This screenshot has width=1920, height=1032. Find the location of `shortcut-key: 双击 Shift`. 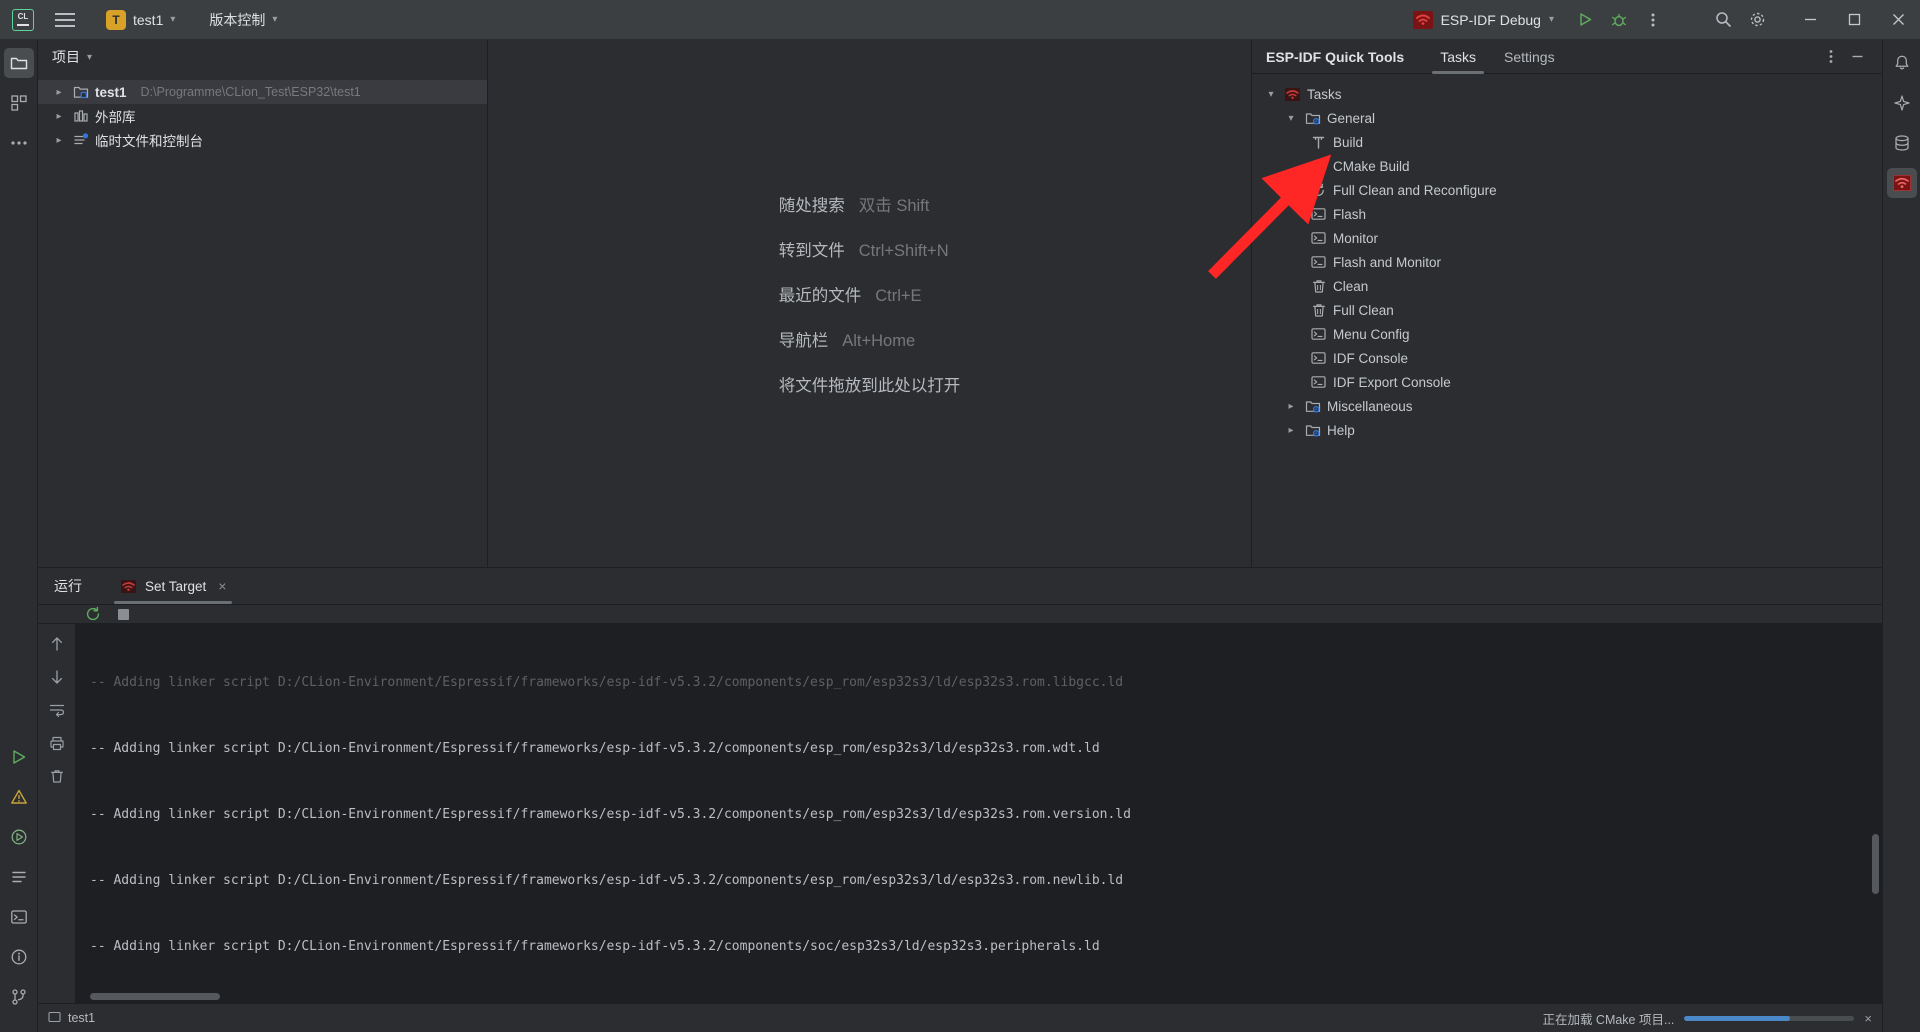

shortcut-key: 双击 Shift is located at coordinates (894, 205).